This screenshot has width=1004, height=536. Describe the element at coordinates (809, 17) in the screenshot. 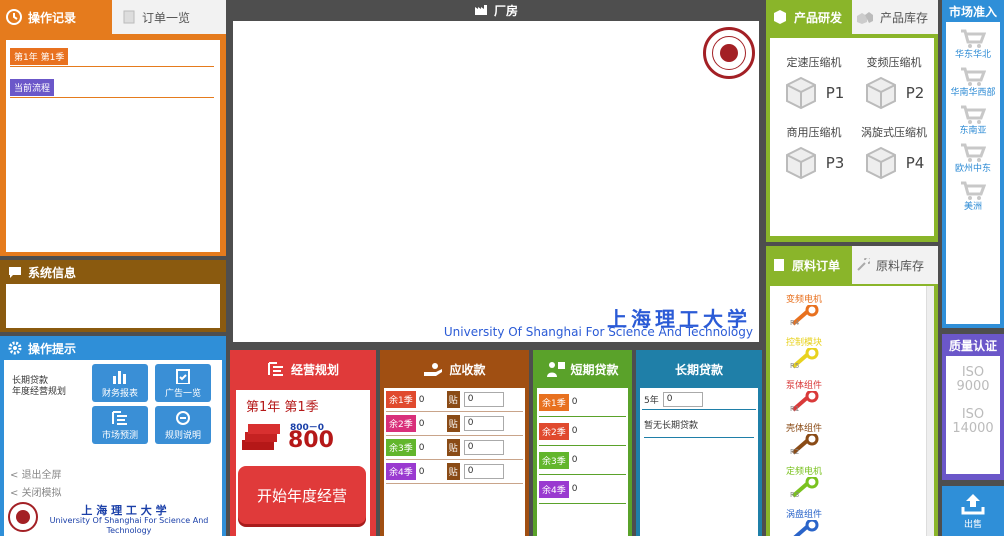

I see `tab-product-rd: 产品研发` at that location.